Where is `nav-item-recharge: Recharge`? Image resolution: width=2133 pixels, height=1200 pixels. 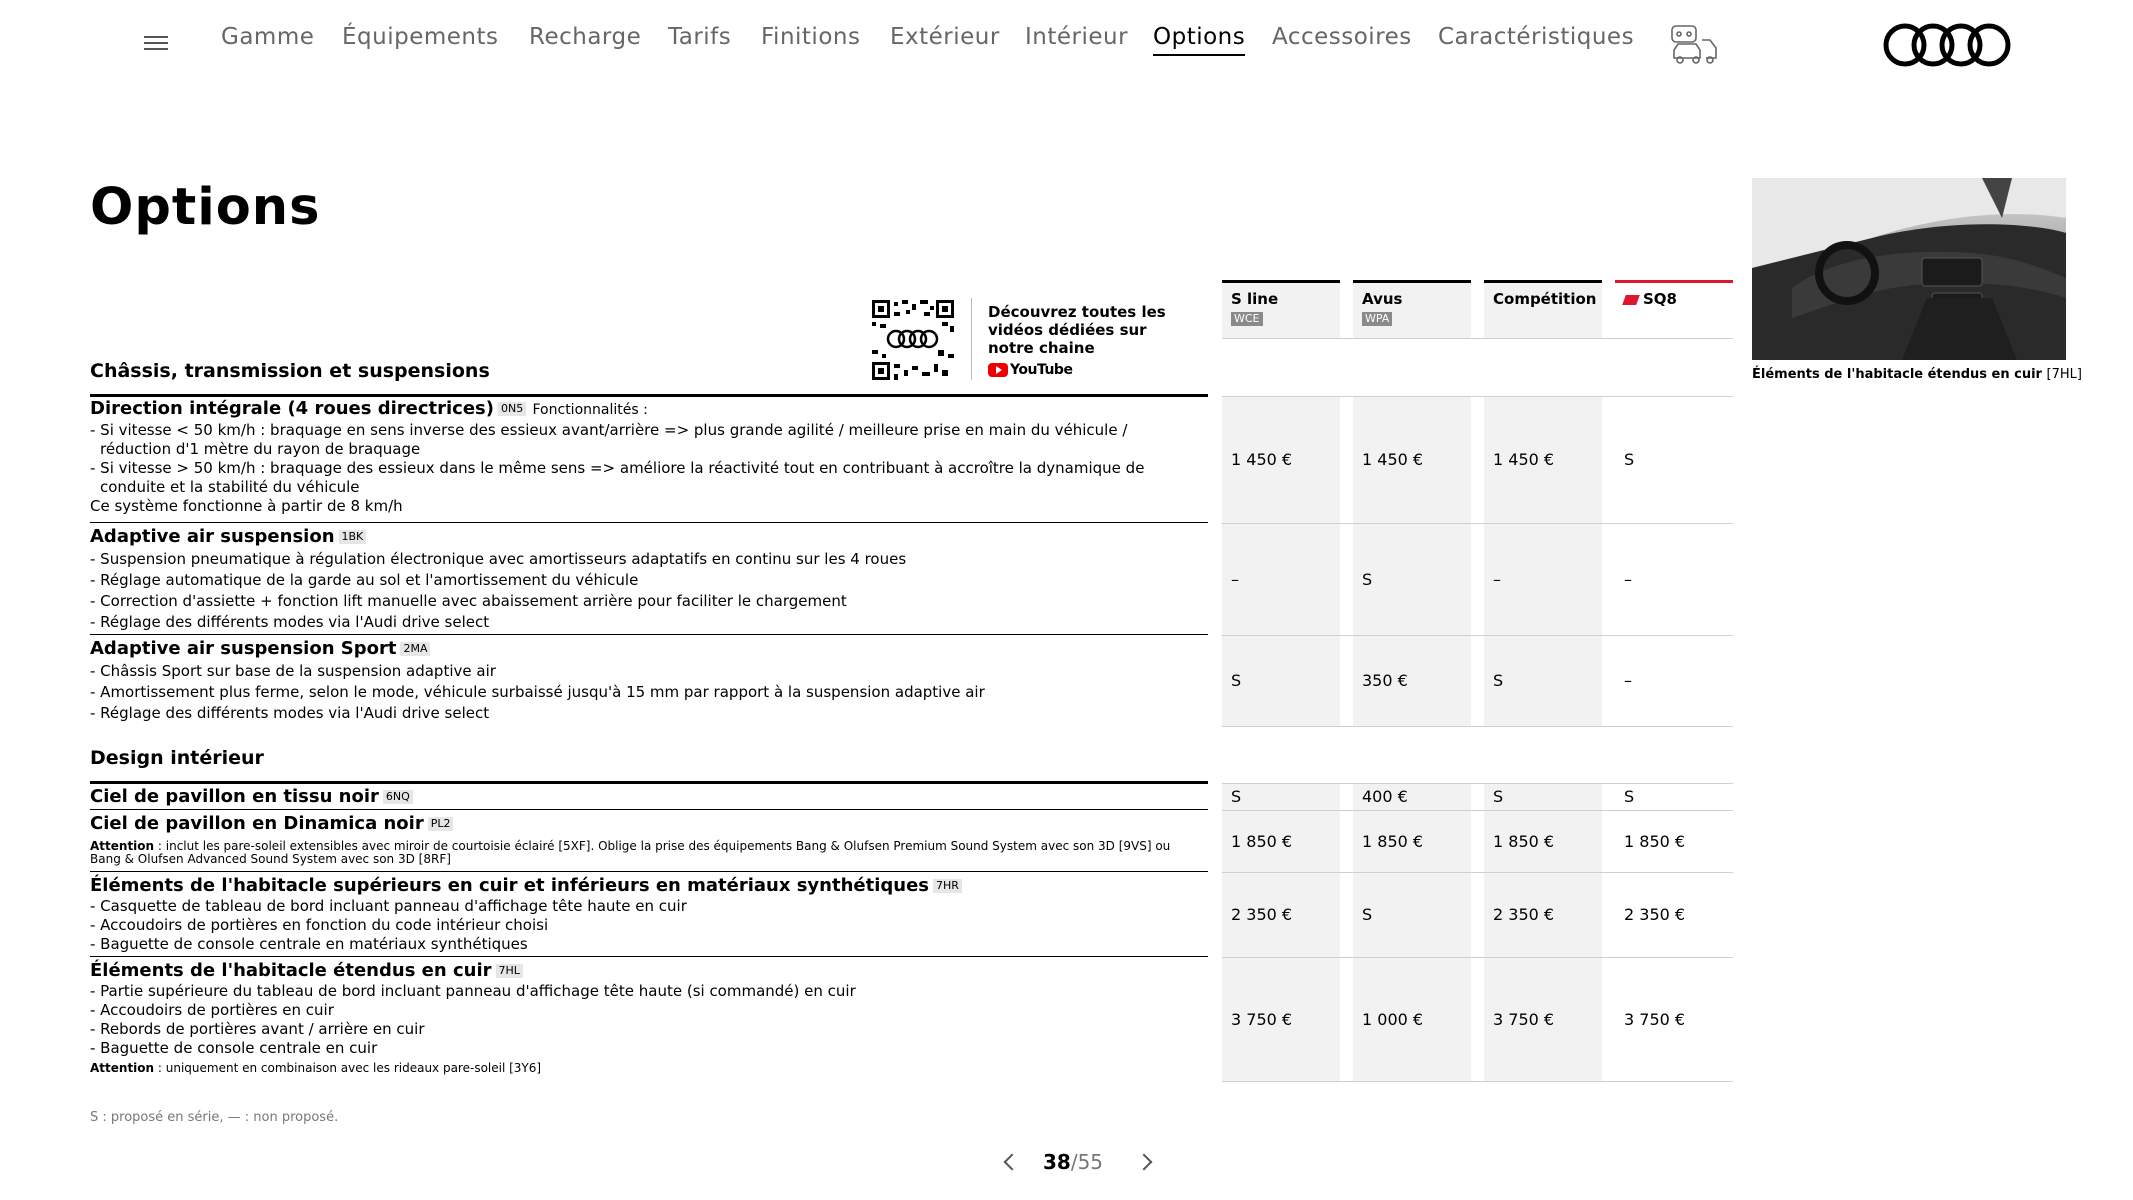 nav-item-recharge: Recharge is located at coordinates (585, 37).